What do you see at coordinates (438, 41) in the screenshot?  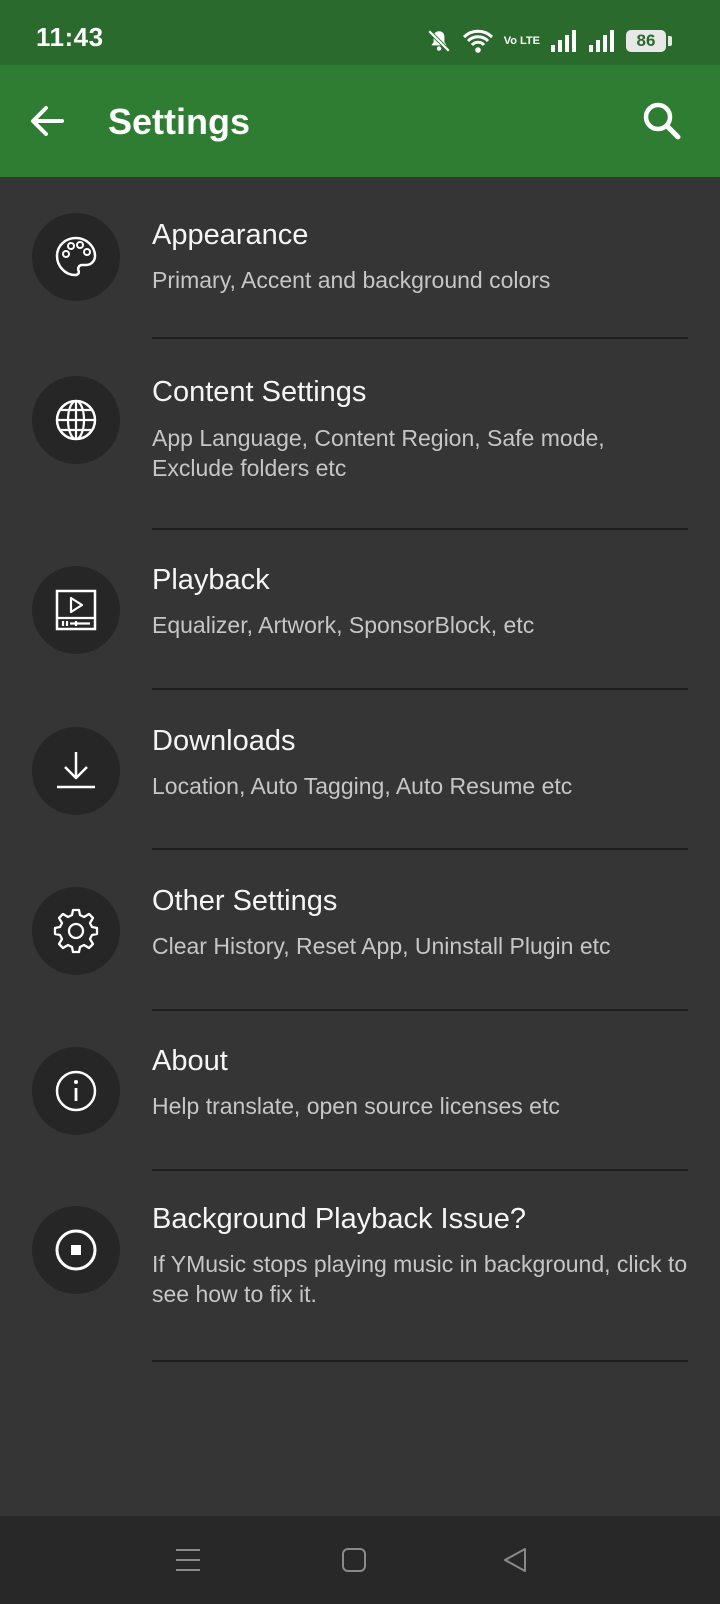 I see `bell-muted-icon` at bounding box center [438, 41].